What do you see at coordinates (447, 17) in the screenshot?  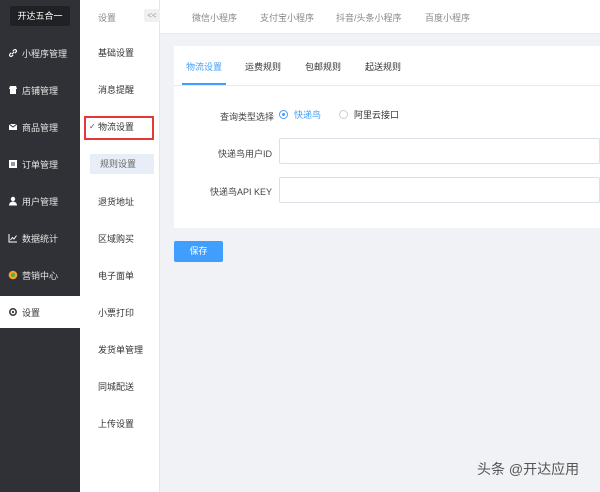 I see `tab-baidu: 百度小程序` at bounding box center [447, 17].